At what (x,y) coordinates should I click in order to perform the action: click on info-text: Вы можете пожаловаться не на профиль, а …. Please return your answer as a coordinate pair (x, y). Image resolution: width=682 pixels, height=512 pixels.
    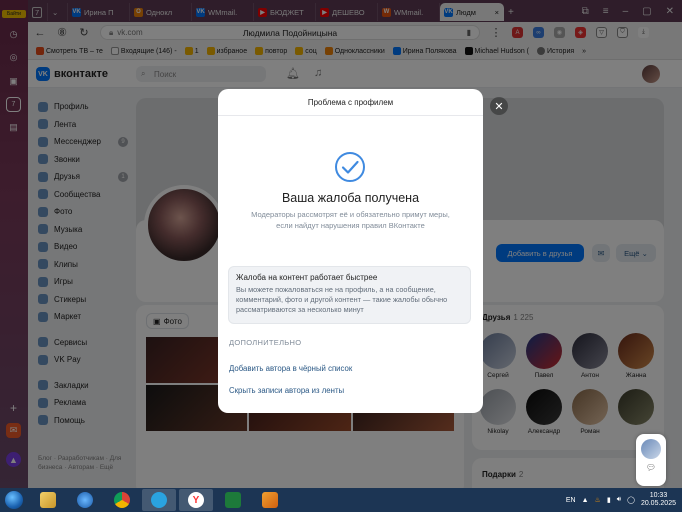
    Looking at the image, I should click on (342, 300).